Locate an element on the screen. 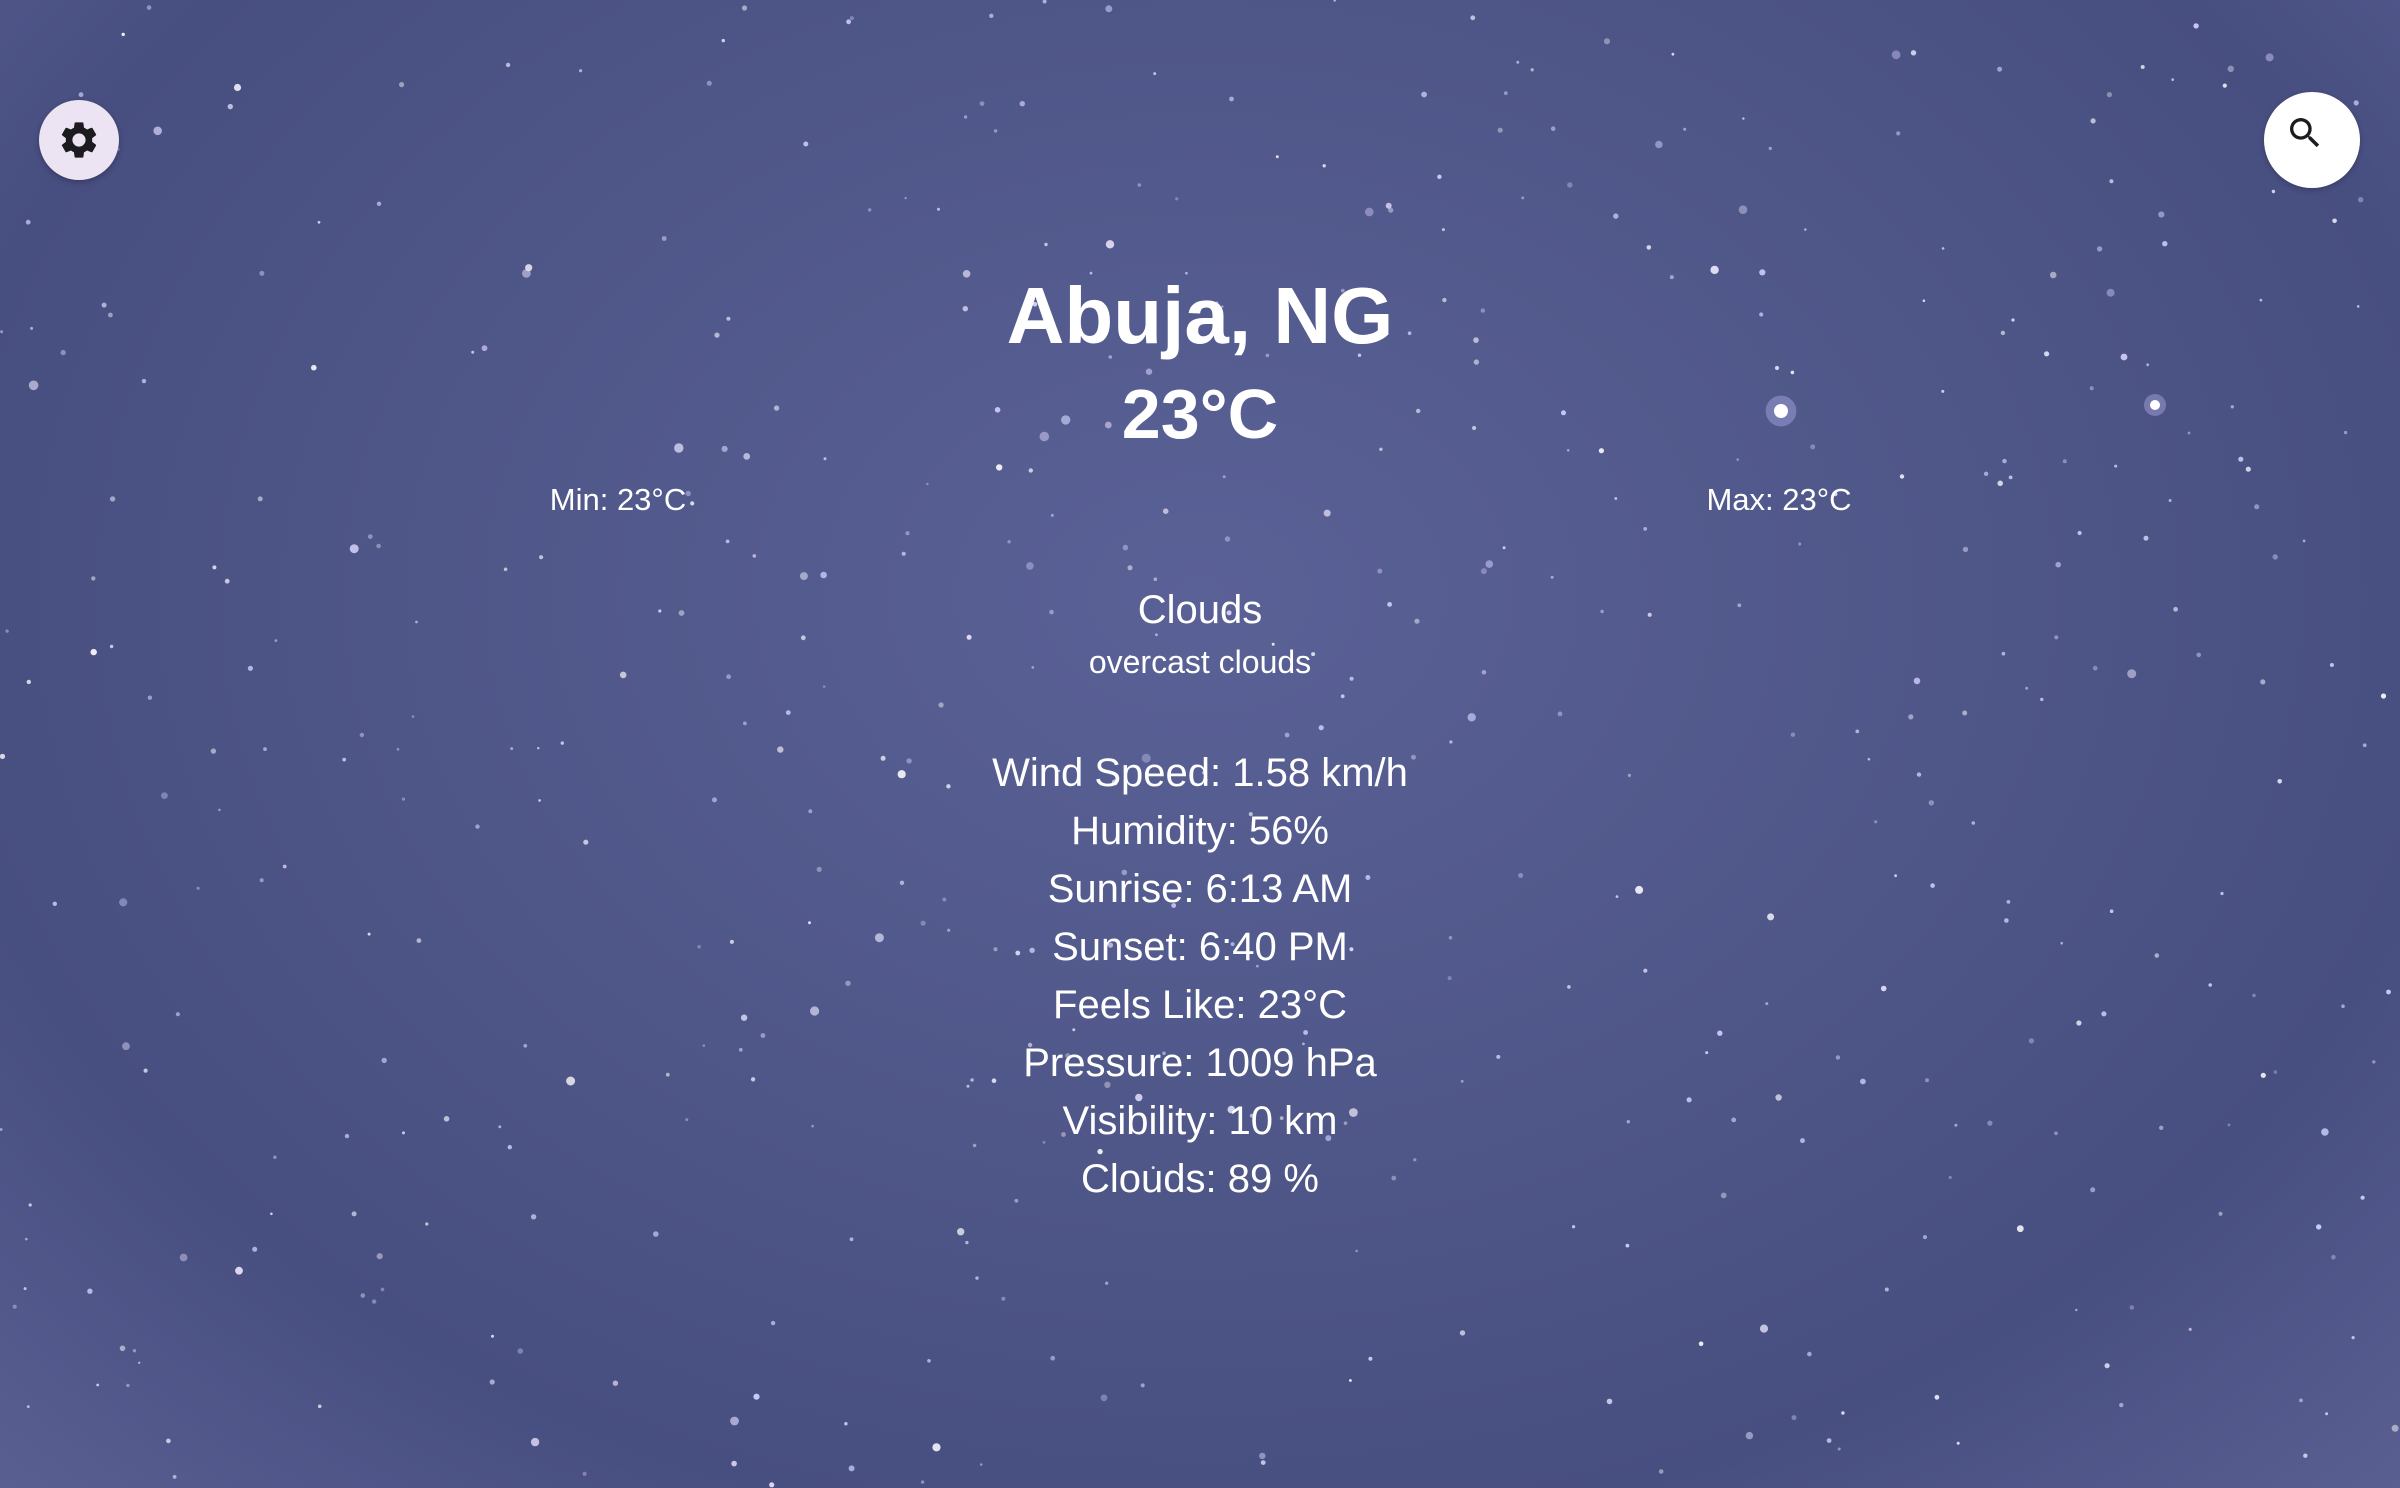  search-button is located at coordinates (2312, 140).